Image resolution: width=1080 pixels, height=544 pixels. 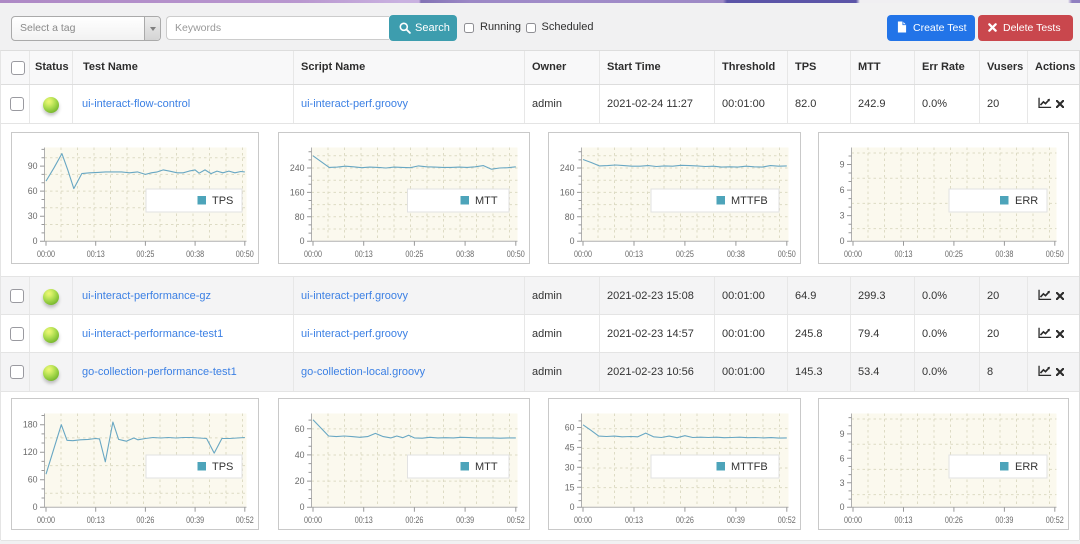 What do you see at coordinates (570, 487) in the screenshot?
I see `svg-text: 15` at bounding box center [570, 487].